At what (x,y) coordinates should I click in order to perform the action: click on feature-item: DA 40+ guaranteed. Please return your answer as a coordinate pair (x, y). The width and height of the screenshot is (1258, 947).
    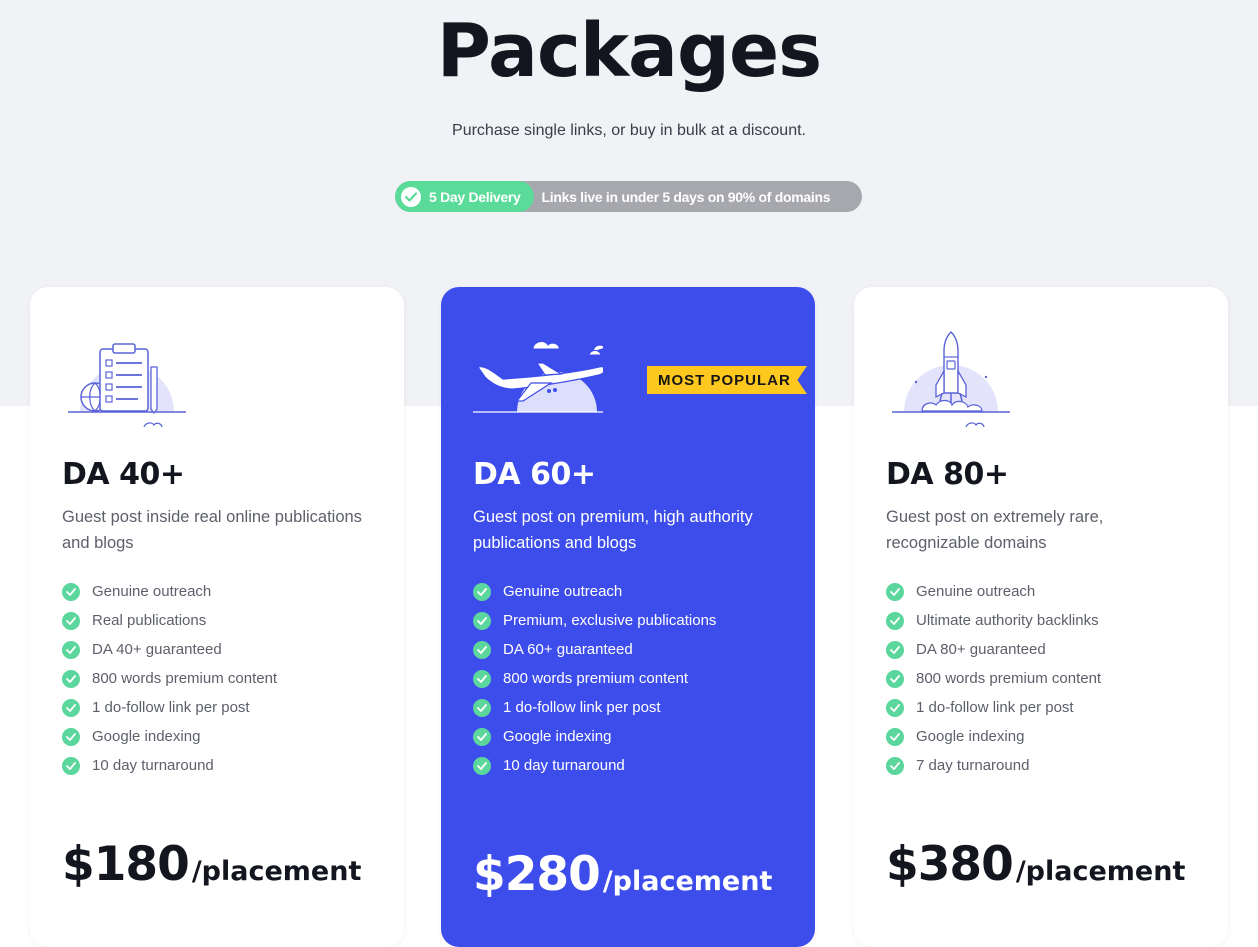
    Looking at the image, I should click on (169, 649).